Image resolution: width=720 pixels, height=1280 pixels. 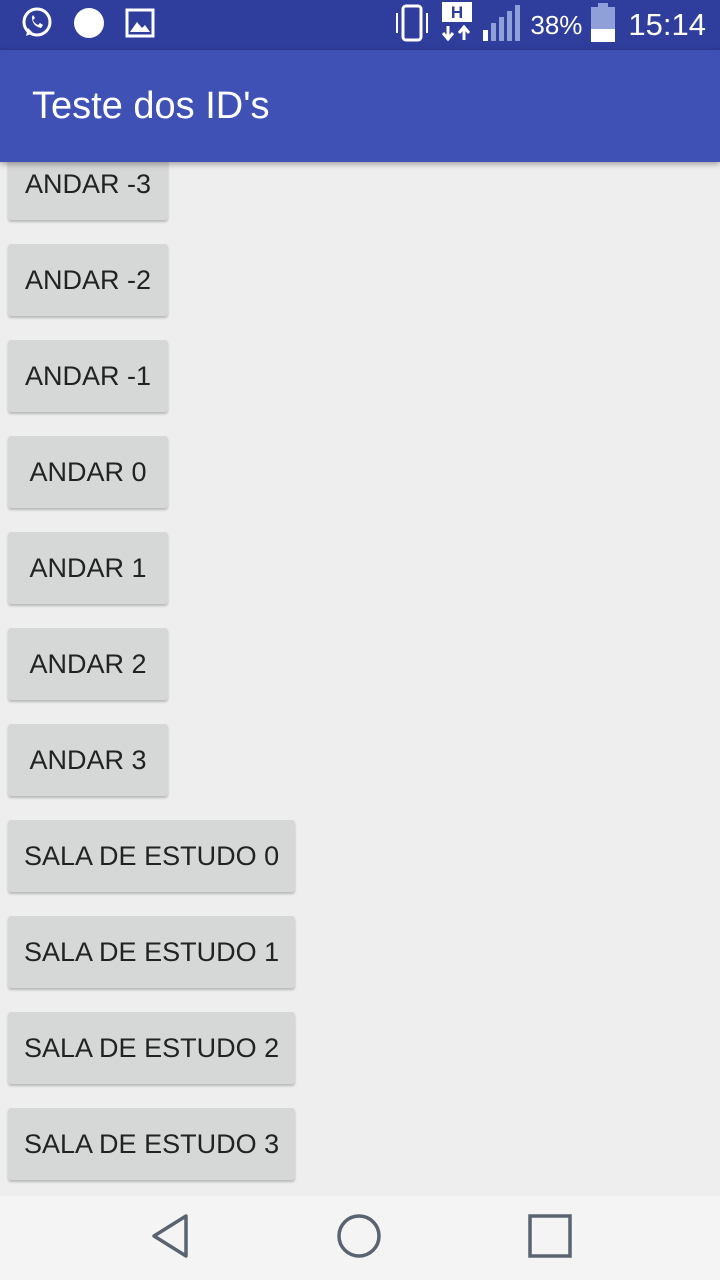 What do you see at coordinates (360, 25) in the screenshot?
I see `status-bar: H 38% 15:14` at bounding box center [360, 25].